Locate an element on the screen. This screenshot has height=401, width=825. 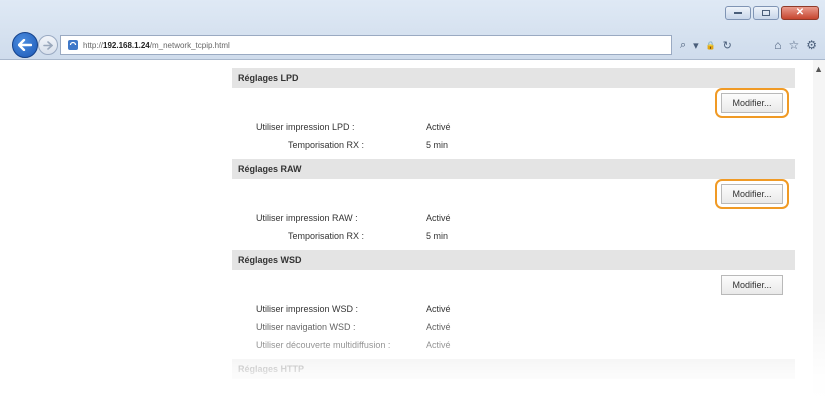
search-icon: ⌕ is located at coordinates (683, 45).